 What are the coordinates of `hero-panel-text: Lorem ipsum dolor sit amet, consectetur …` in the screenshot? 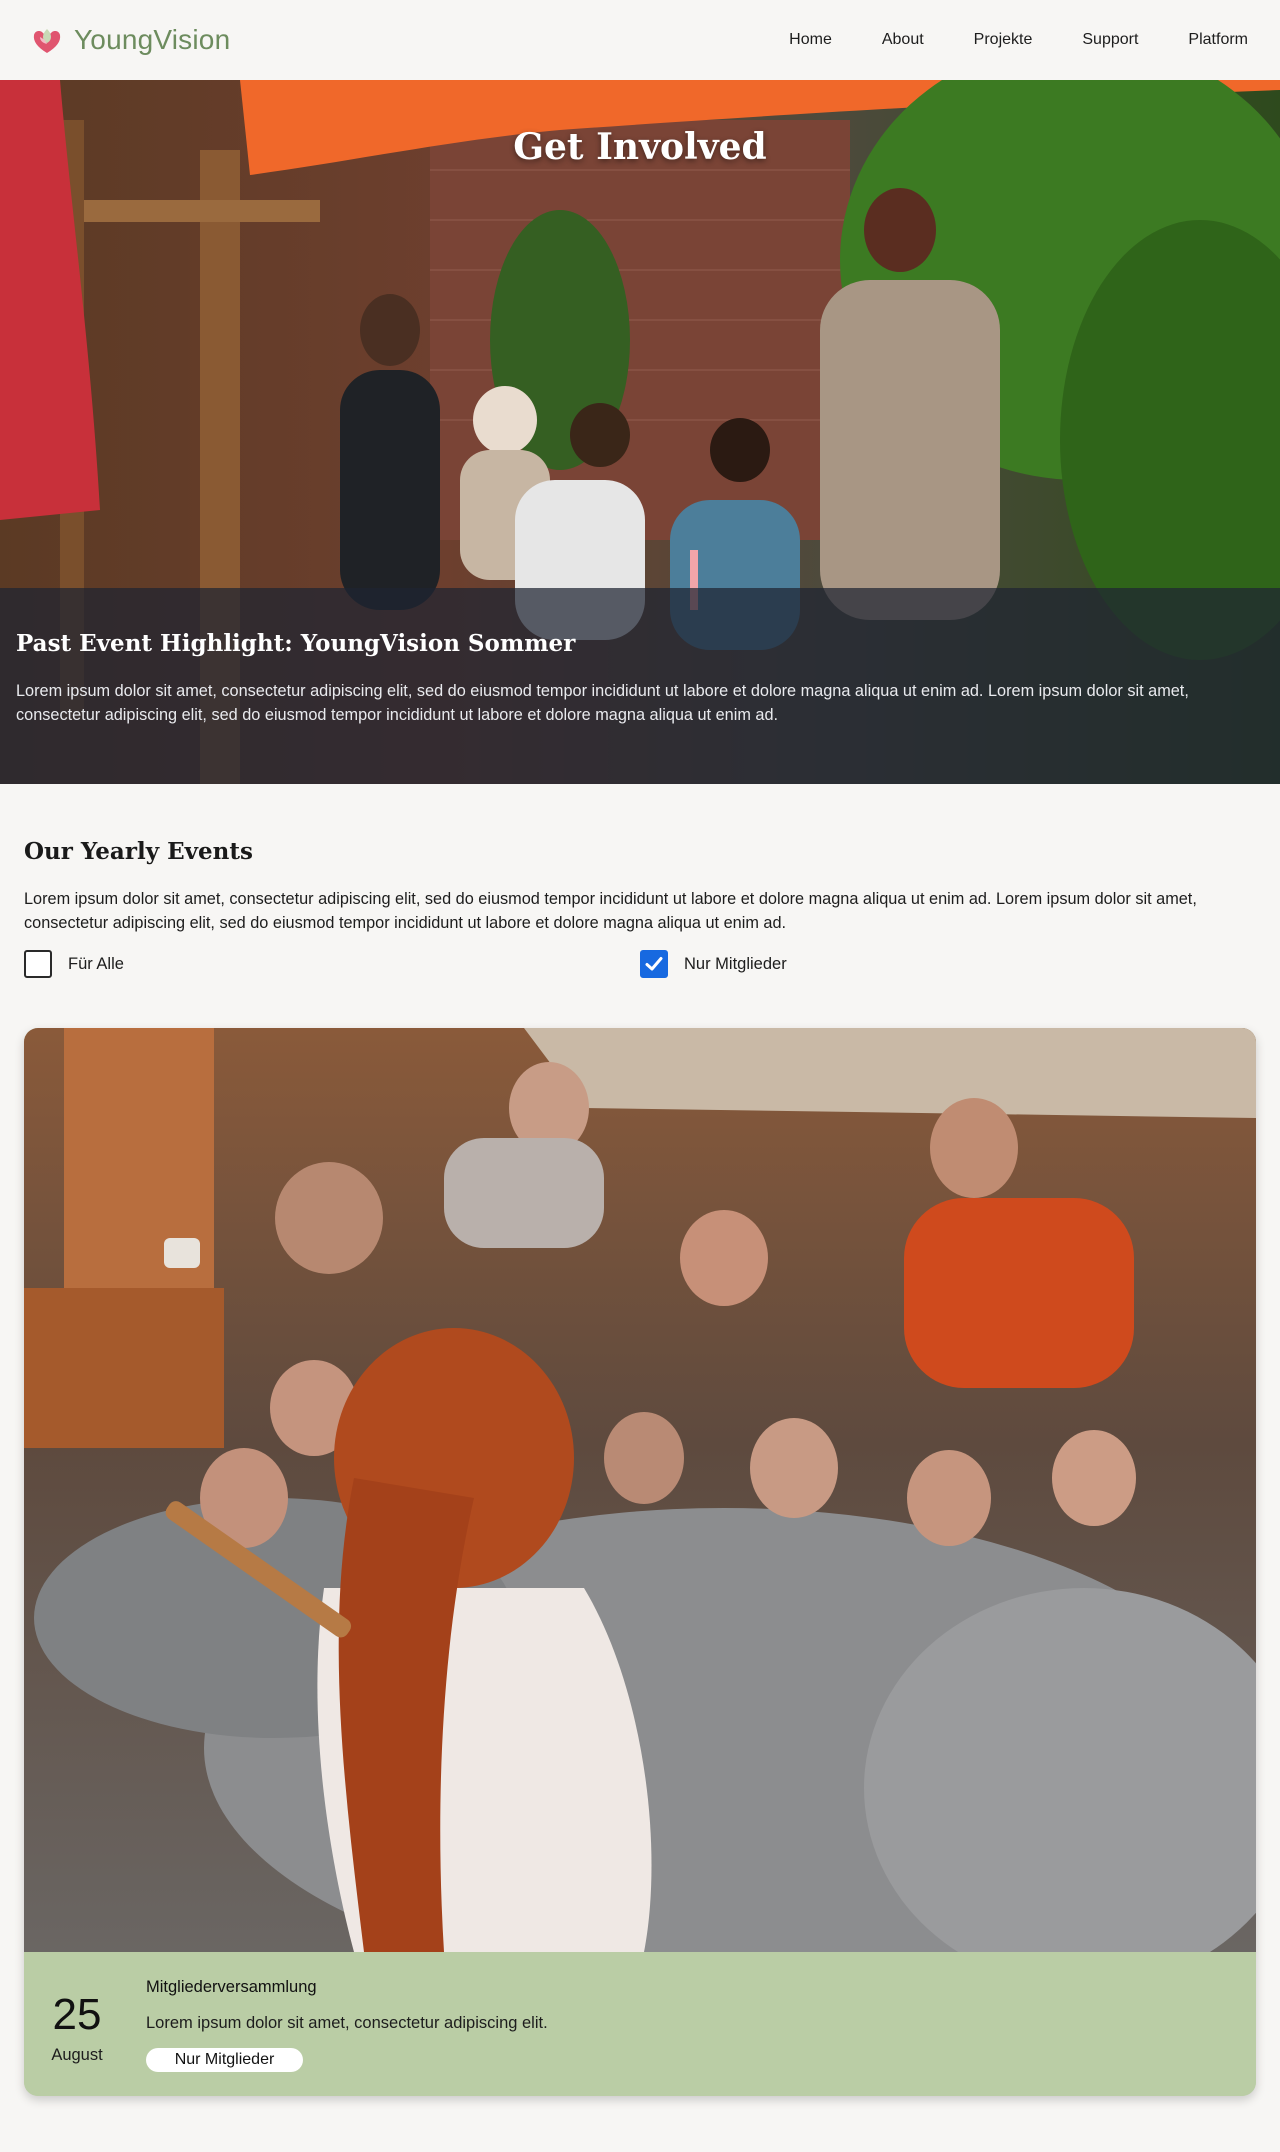 It's located at (602, 703).